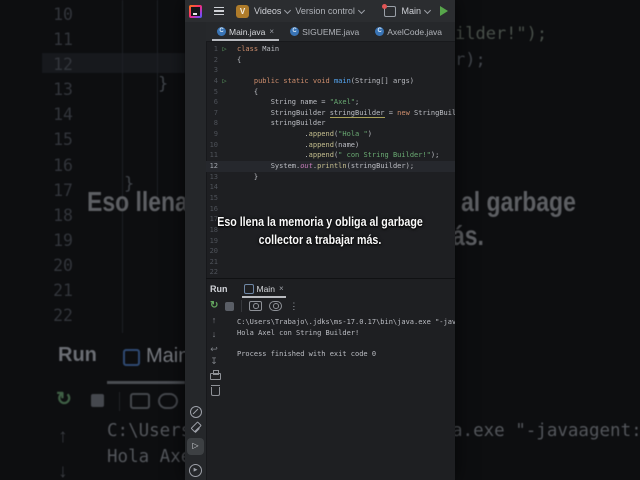 The width and height of the screenshot is (640, 480). I want to click on bg-rerun-icon: ↻, so click(64, 399).